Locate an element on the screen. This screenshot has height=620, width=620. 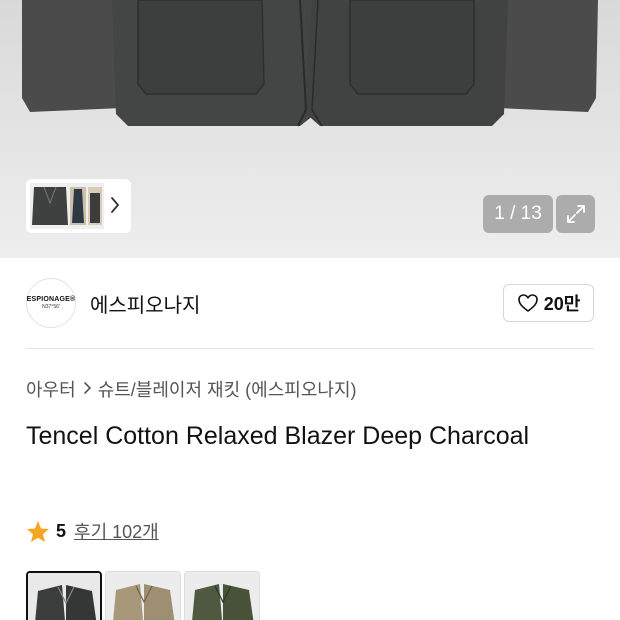
star-icon is located at coordinates (38, 531).